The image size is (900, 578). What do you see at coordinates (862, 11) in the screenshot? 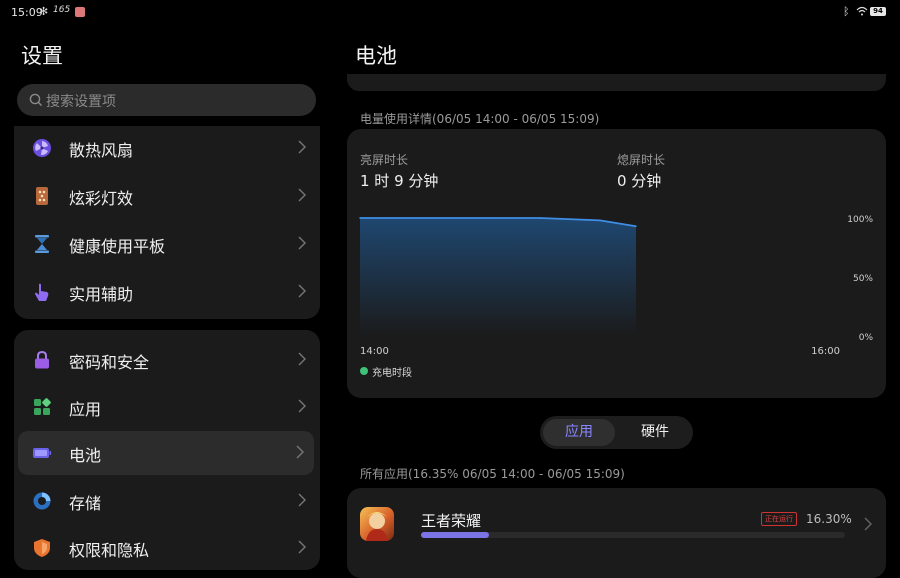
I see `wifi-icon` at bounding box center [862, 11].